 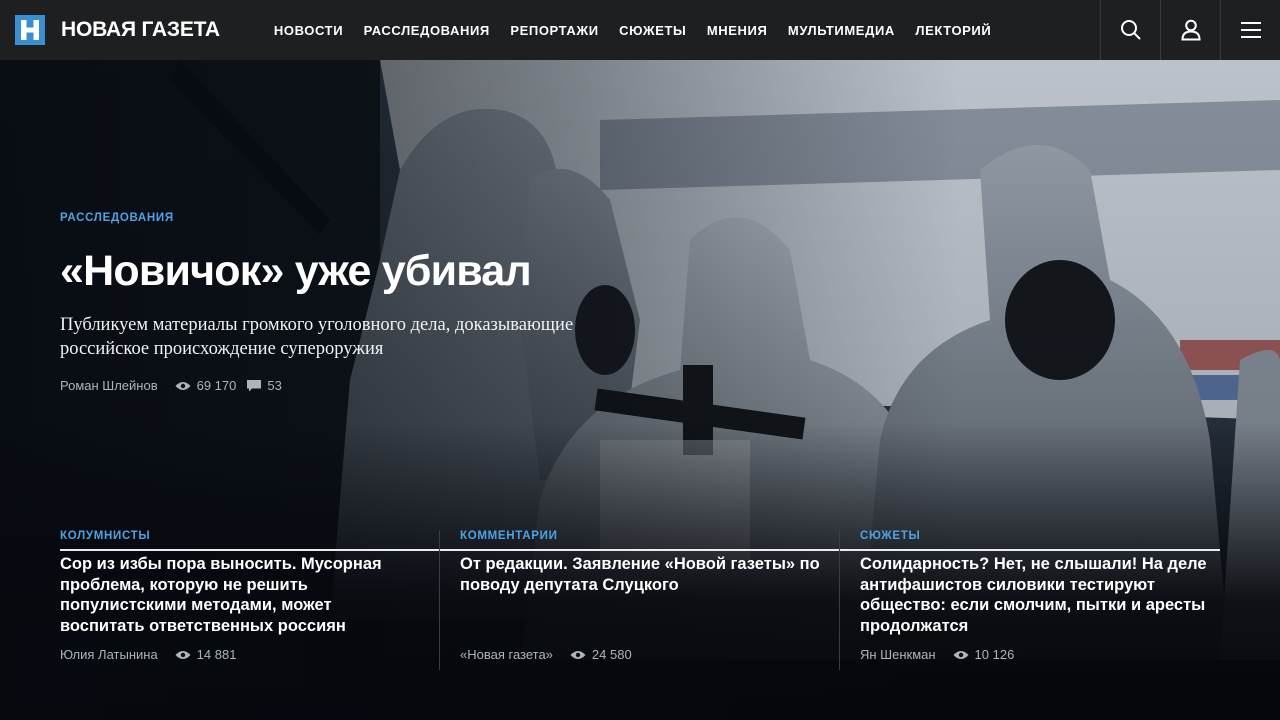 I want to click on card-author: «Новая газета», so click(x=506, y=654).